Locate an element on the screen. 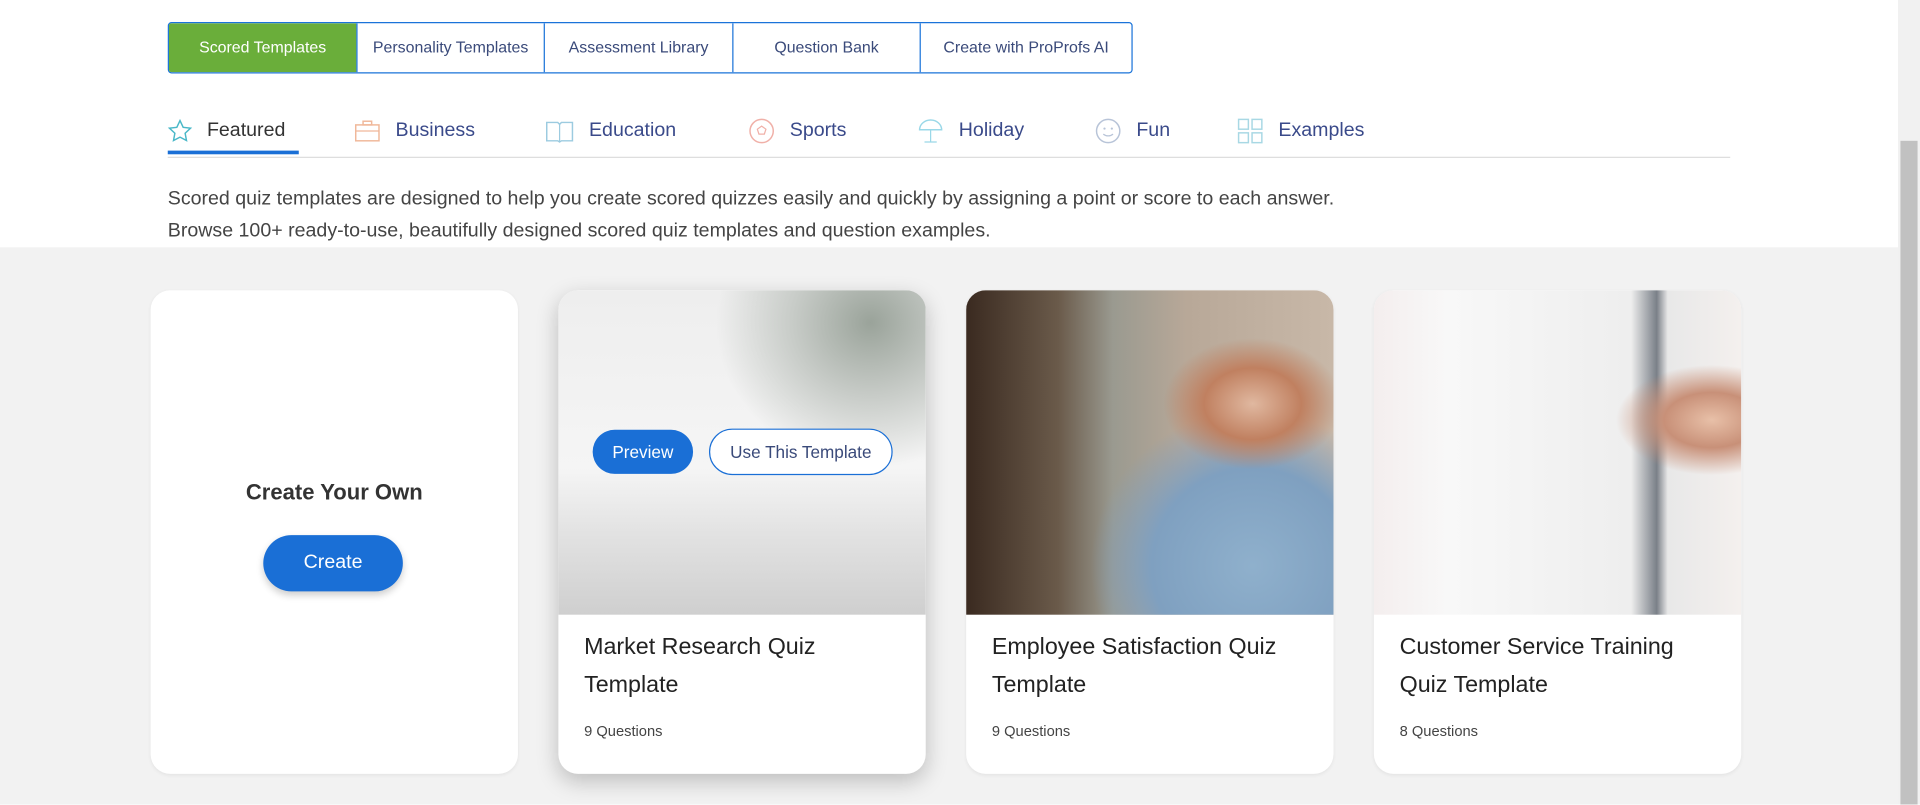 The width and height of the screenshot is (1920, 805). category-sports: Sports is located at coordinates (797, 131).